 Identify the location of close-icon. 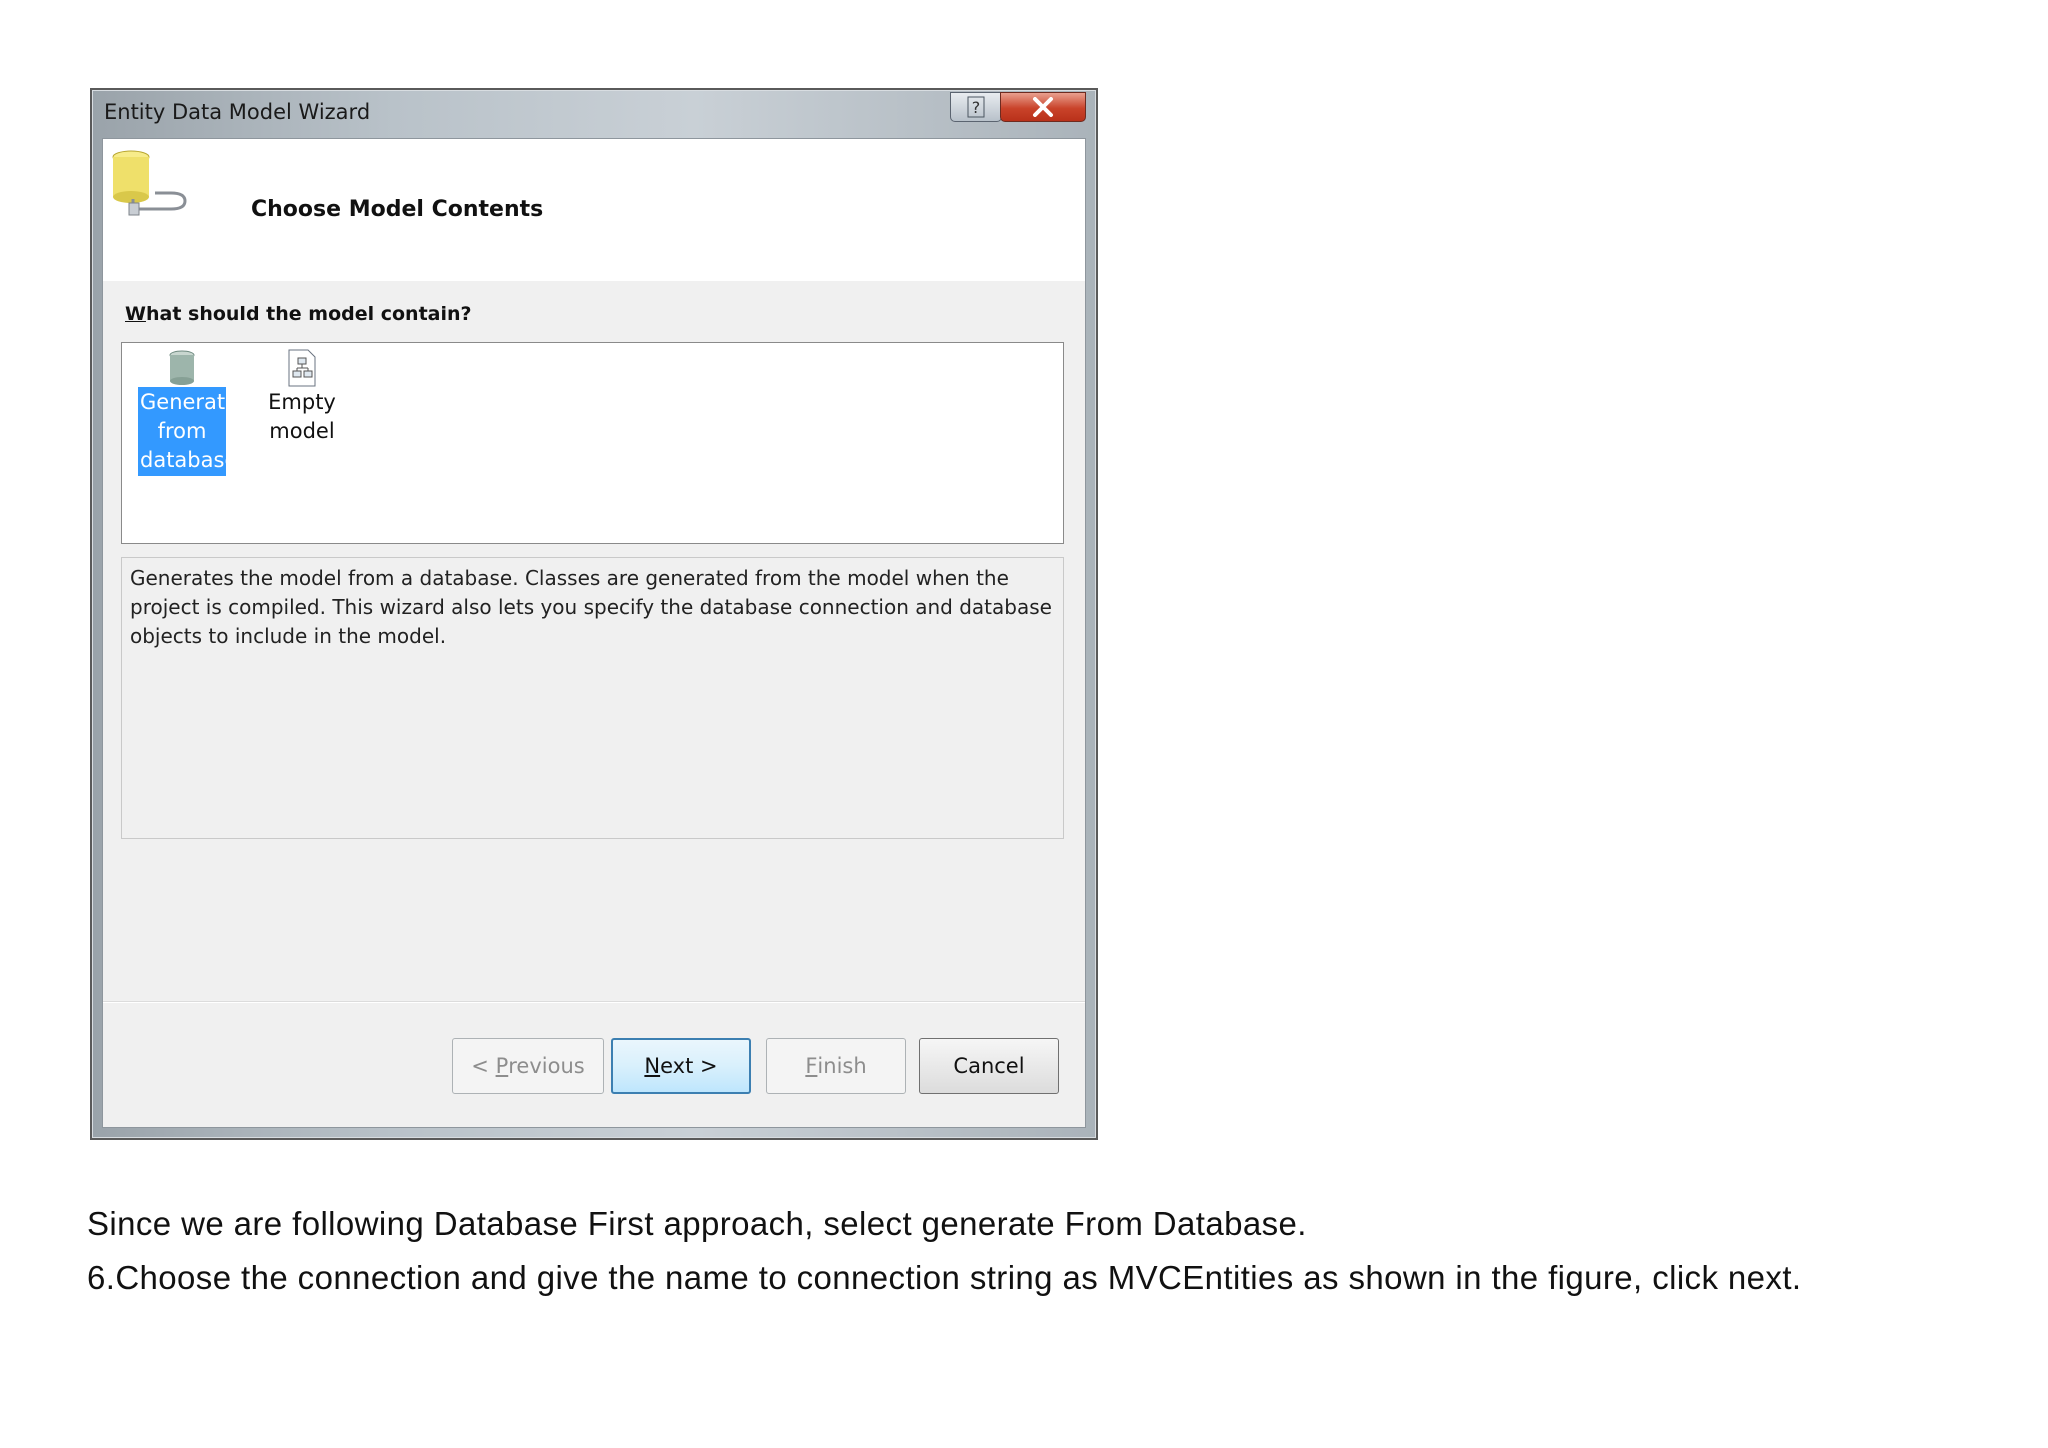
(1043, 107).